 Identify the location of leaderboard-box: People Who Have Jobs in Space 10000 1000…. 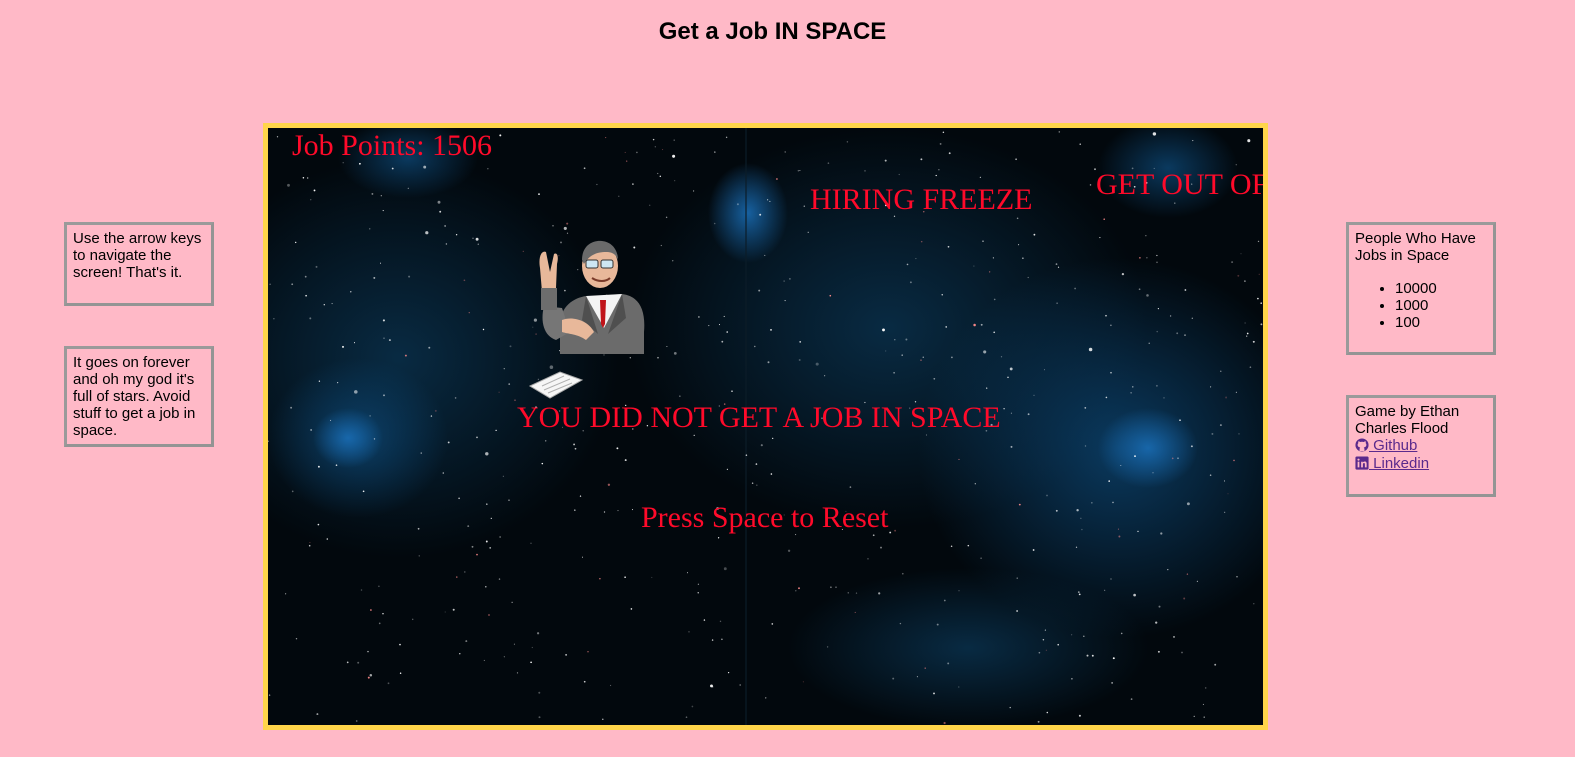
(1421, 288).